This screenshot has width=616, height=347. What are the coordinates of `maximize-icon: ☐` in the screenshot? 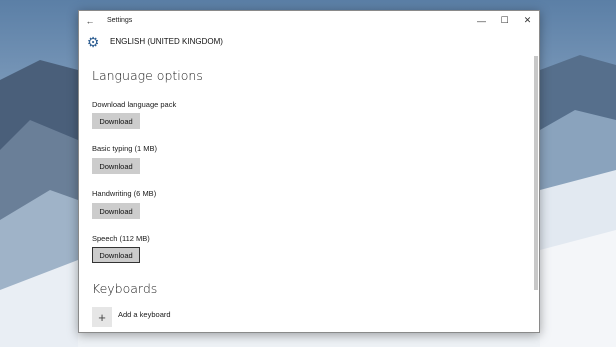 It's located at (504, 20).